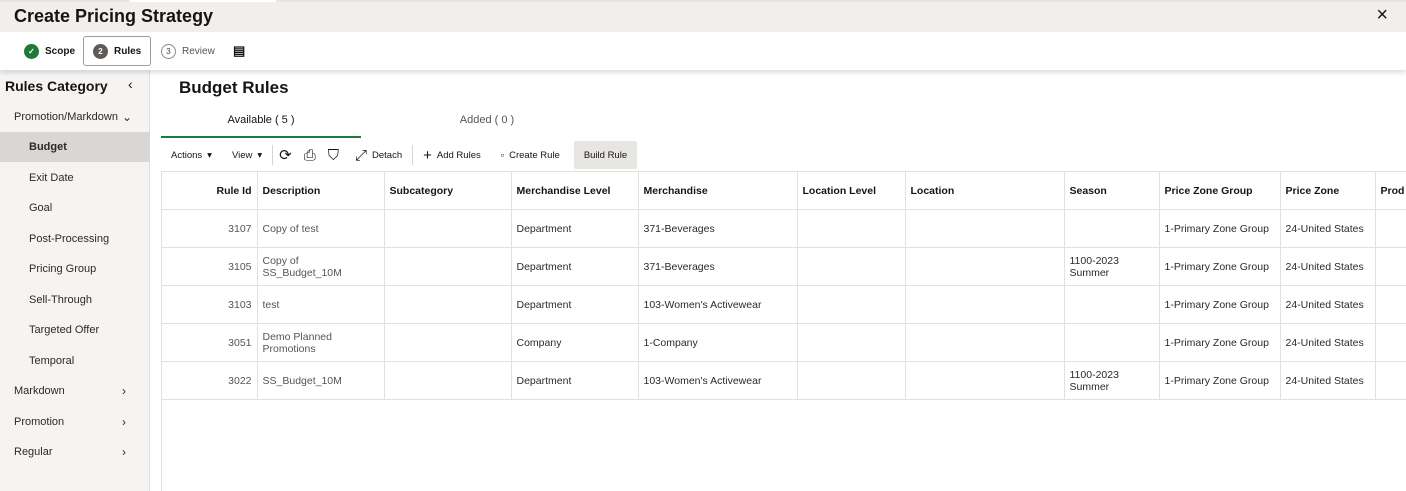 Image resolution: width=1406 pixels, height=491 pixels. I want to click on view-menu: View ▾, so click(247, 155).